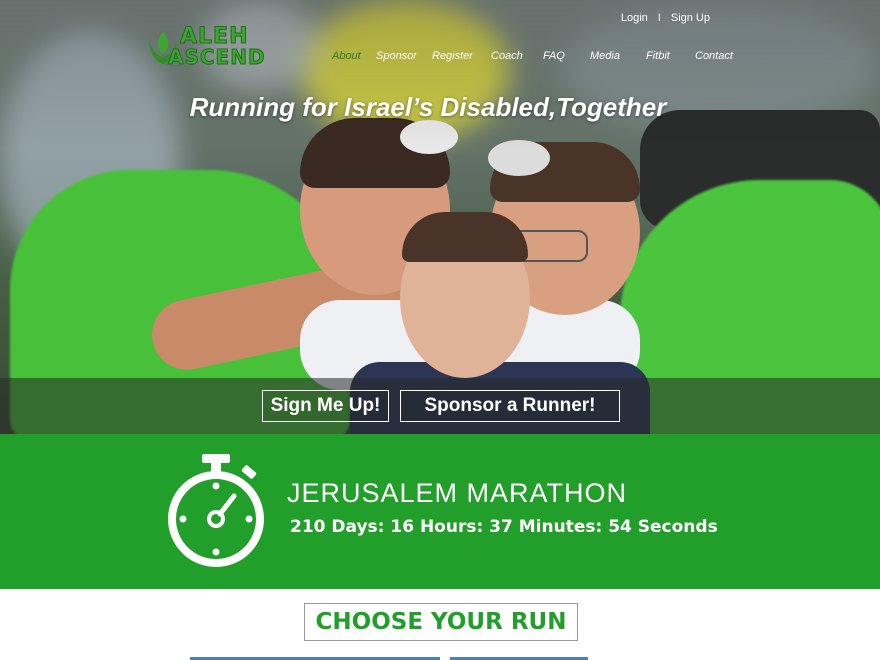 This screenshot has width=880, height=660. I want to click on nav-item-sponsor: Sponsor, so click(396, 56).